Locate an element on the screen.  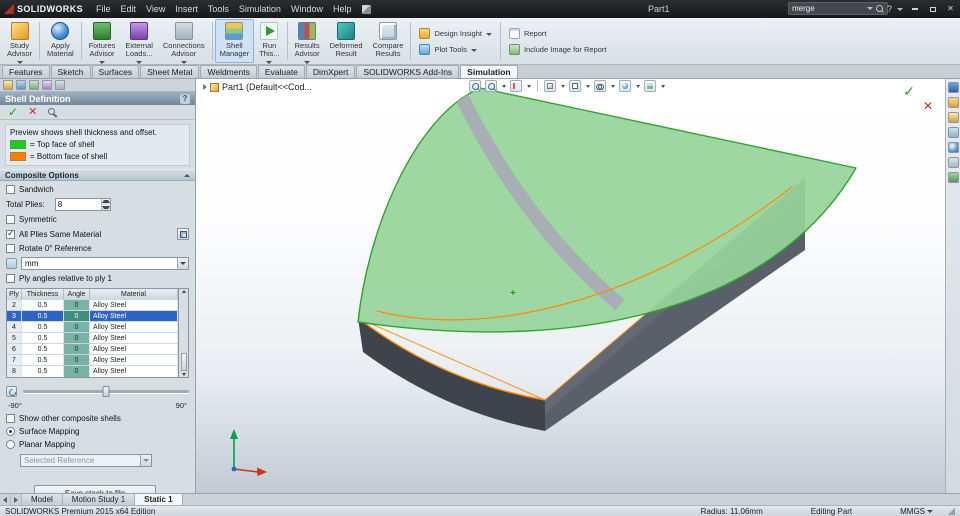
ribbon-button-connections-advisor: Connections Advisor is located at coordinates (184, 41).